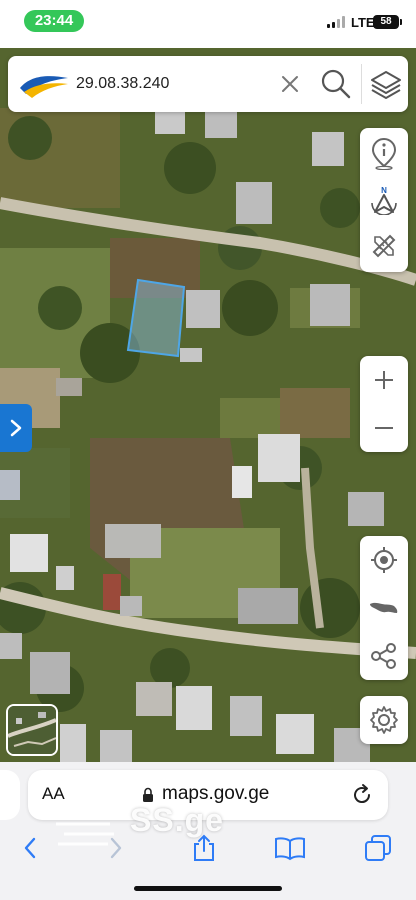  I want to click on locate-button, so click(384, 560).